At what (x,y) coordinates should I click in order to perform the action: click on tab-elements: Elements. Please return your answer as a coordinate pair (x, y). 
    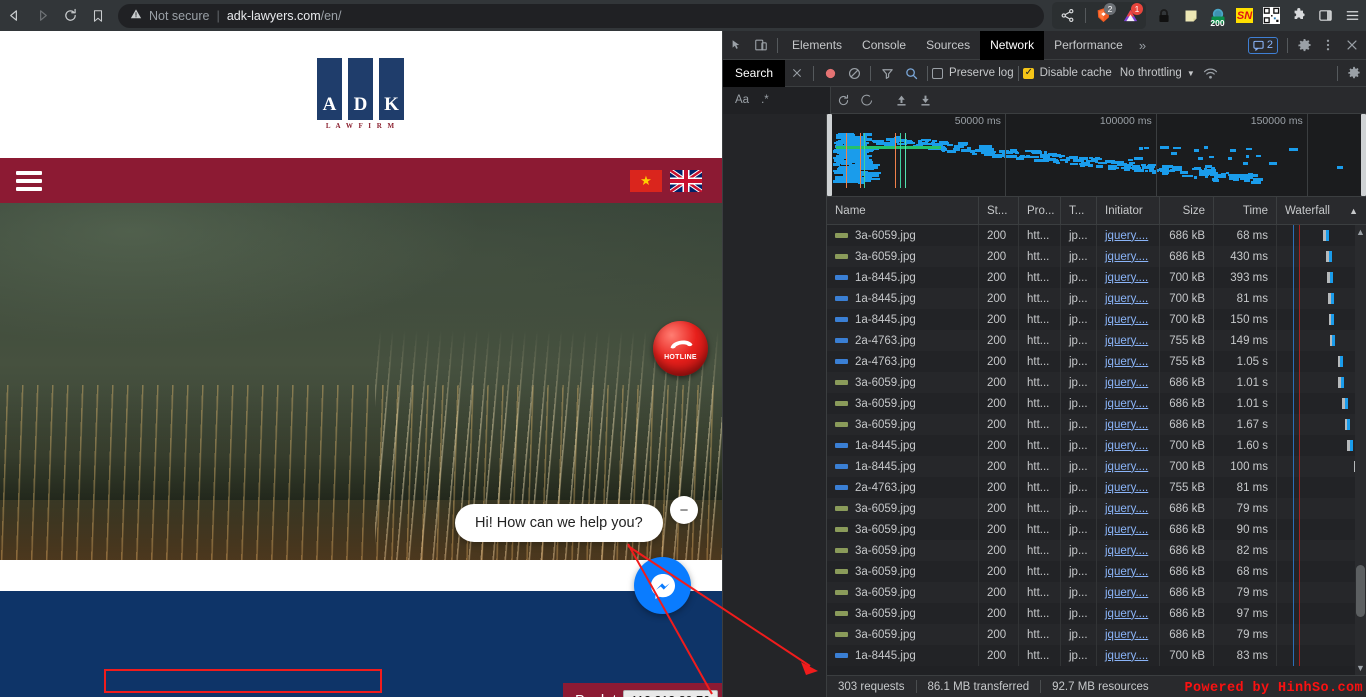
    Looking at the image, I should click on (817, 45).